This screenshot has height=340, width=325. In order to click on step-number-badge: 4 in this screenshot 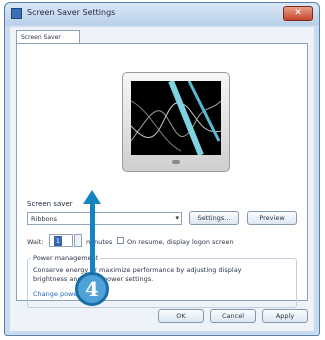, I will do `click(92, 289)`.